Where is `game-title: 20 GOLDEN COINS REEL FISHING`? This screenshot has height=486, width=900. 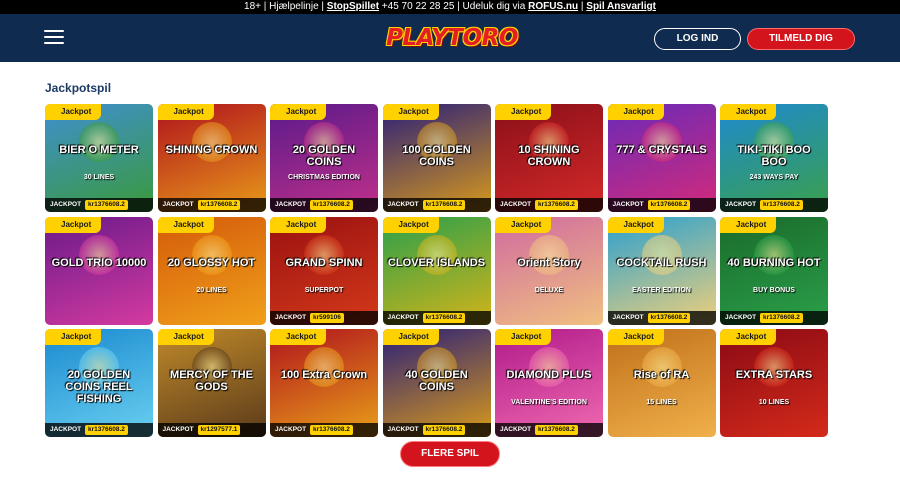 game-title: 20 GOLDEN COINS REEL FISHING is located at coordinates (99, 387).